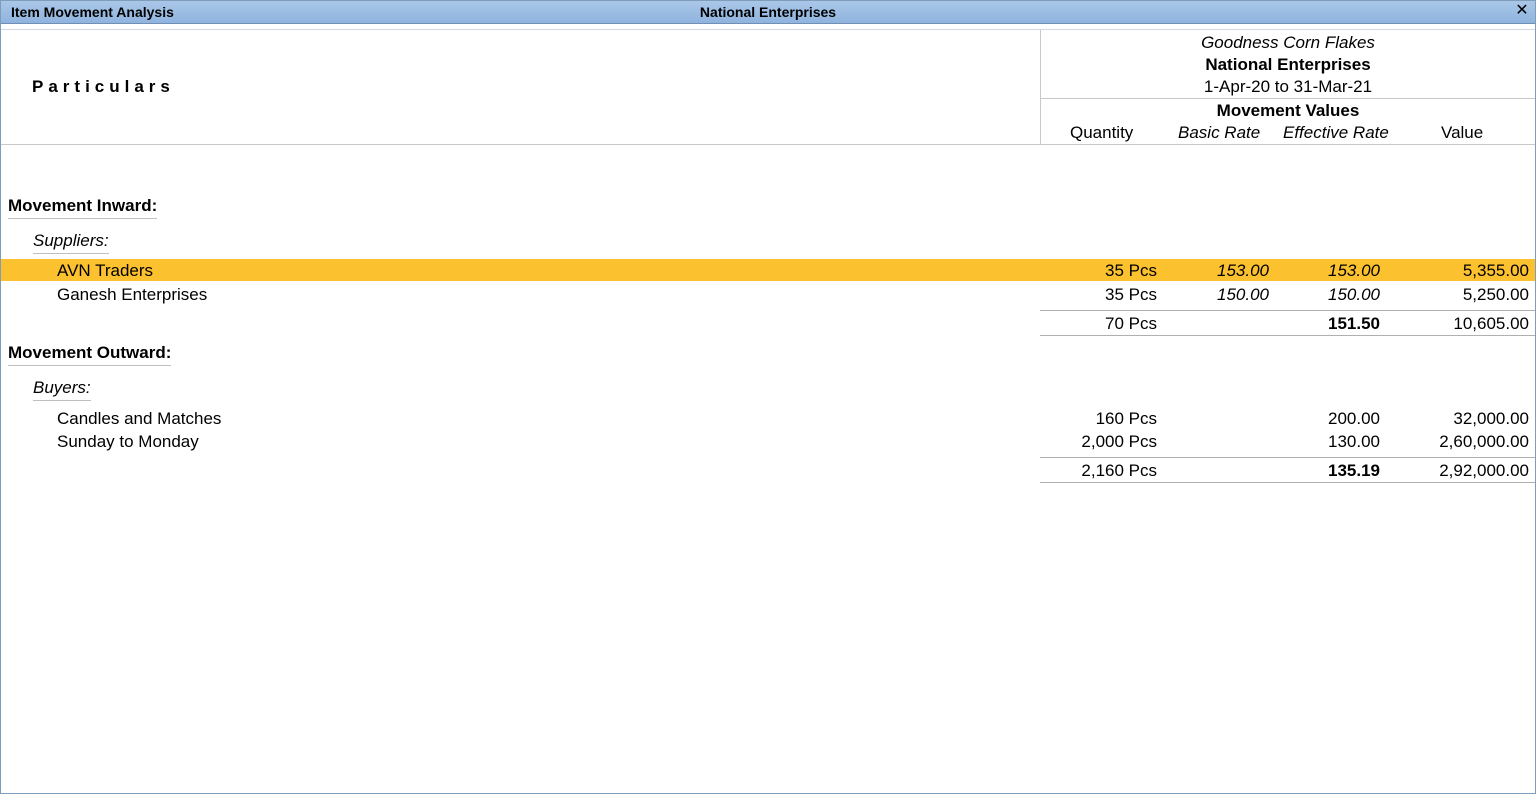 This screenshot has width=1536, height=794. What do you see at coordinates (1126, 418) in the screenshot?
I see `quantity-cell: 160 Pcs` at bounding box center [1126, 418].